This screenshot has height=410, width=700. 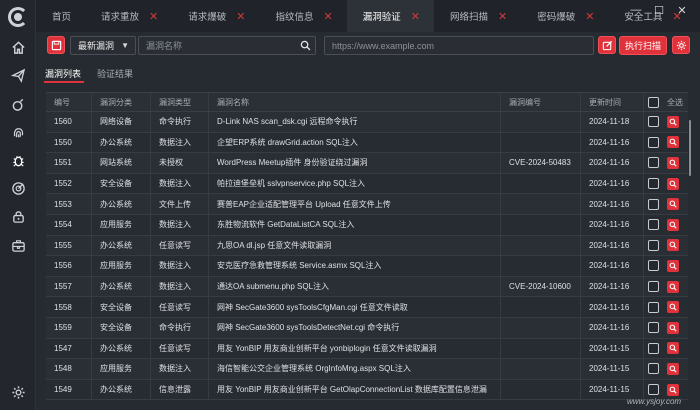 What do you see at coordinates (18, 160) in the screenshot?
I see `bug-icon` at bounding box center [18, 160].